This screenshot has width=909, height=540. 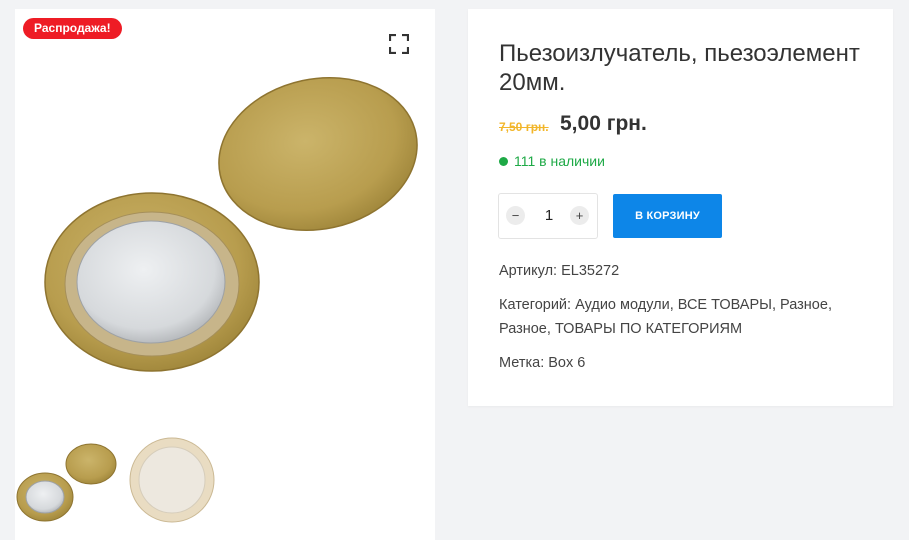 What do you see at coordinates (399, 44) in the screenshot?
I see `expand-icon` at bounding box center [399, 44].